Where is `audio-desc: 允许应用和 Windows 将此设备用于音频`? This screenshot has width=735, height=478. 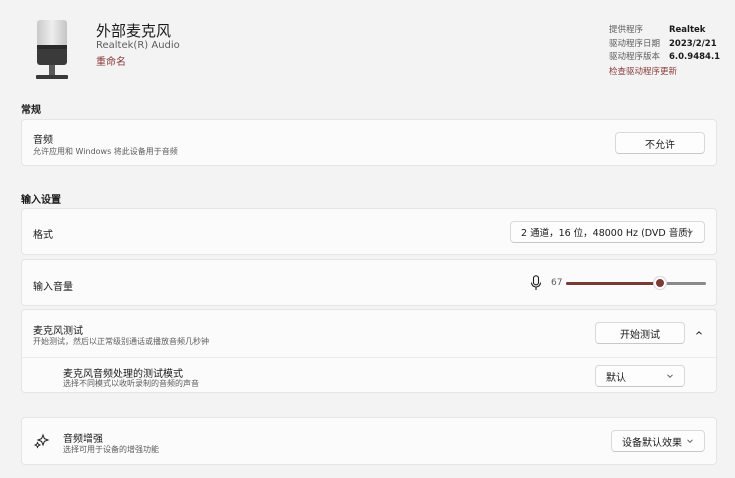
audio-desc: 允许应用和 Windows 将此设备用于音频 is located at coordinates (105, 151).